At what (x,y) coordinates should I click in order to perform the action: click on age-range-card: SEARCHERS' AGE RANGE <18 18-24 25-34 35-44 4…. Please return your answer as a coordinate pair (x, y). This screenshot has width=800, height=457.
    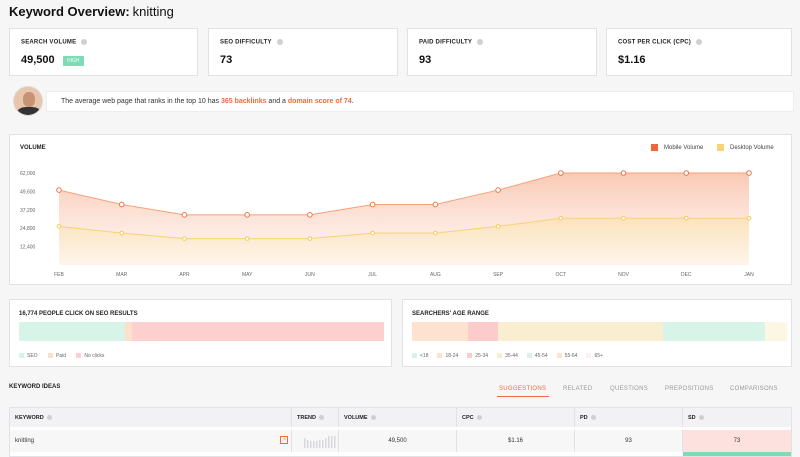
    Looking at the image, I should click on (597, 333).